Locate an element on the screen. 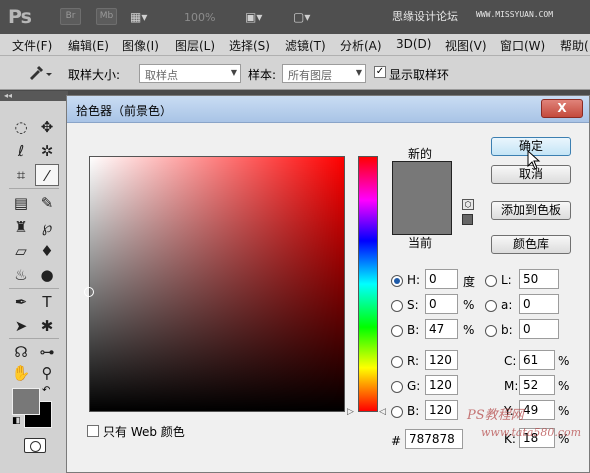  arrange-documents-icon: ▣▾ is located at coordinates (262, 17).